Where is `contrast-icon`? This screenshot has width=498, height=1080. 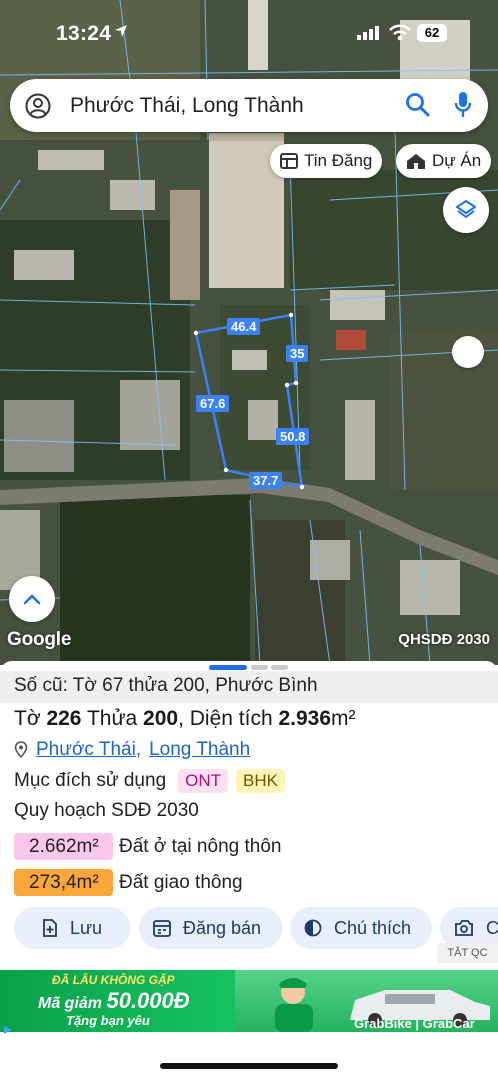 contrast-icon is located at coordinates (313, 928).